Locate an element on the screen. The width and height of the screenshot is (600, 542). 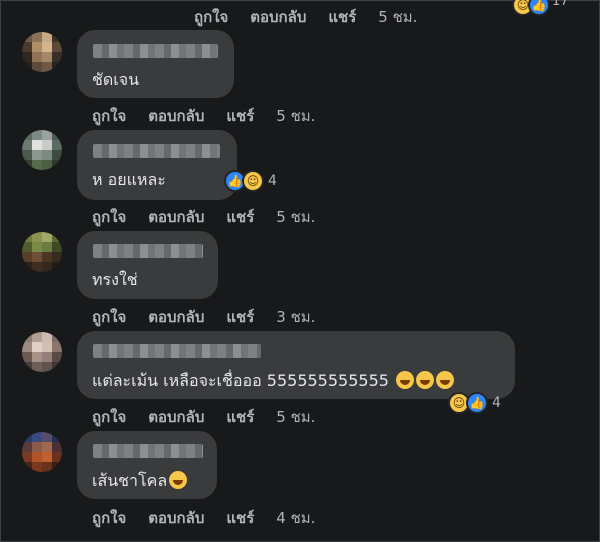
comment-text: แต่ละเม้น เหลือจะเชื่อออ 555555555555 is located at coordinates (273, 381).